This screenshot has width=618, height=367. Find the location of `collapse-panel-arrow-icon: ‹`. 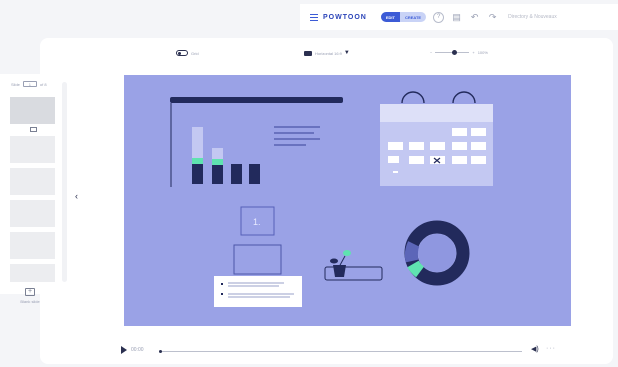

collapse-panel-arrow-icon: ‹ is located at coordinates (76, 196).